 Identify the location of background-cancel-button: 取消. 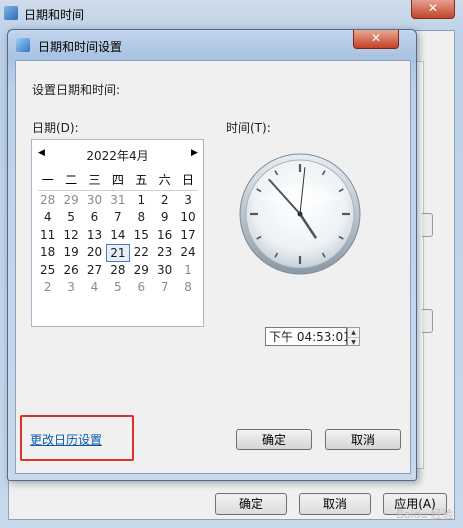
(335, 504).